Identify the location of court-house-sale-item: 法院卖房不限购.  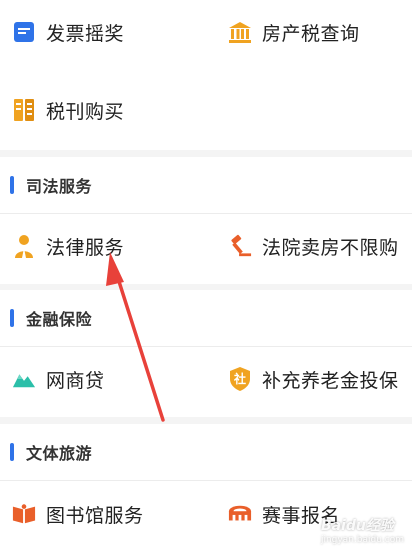
(313, 246).